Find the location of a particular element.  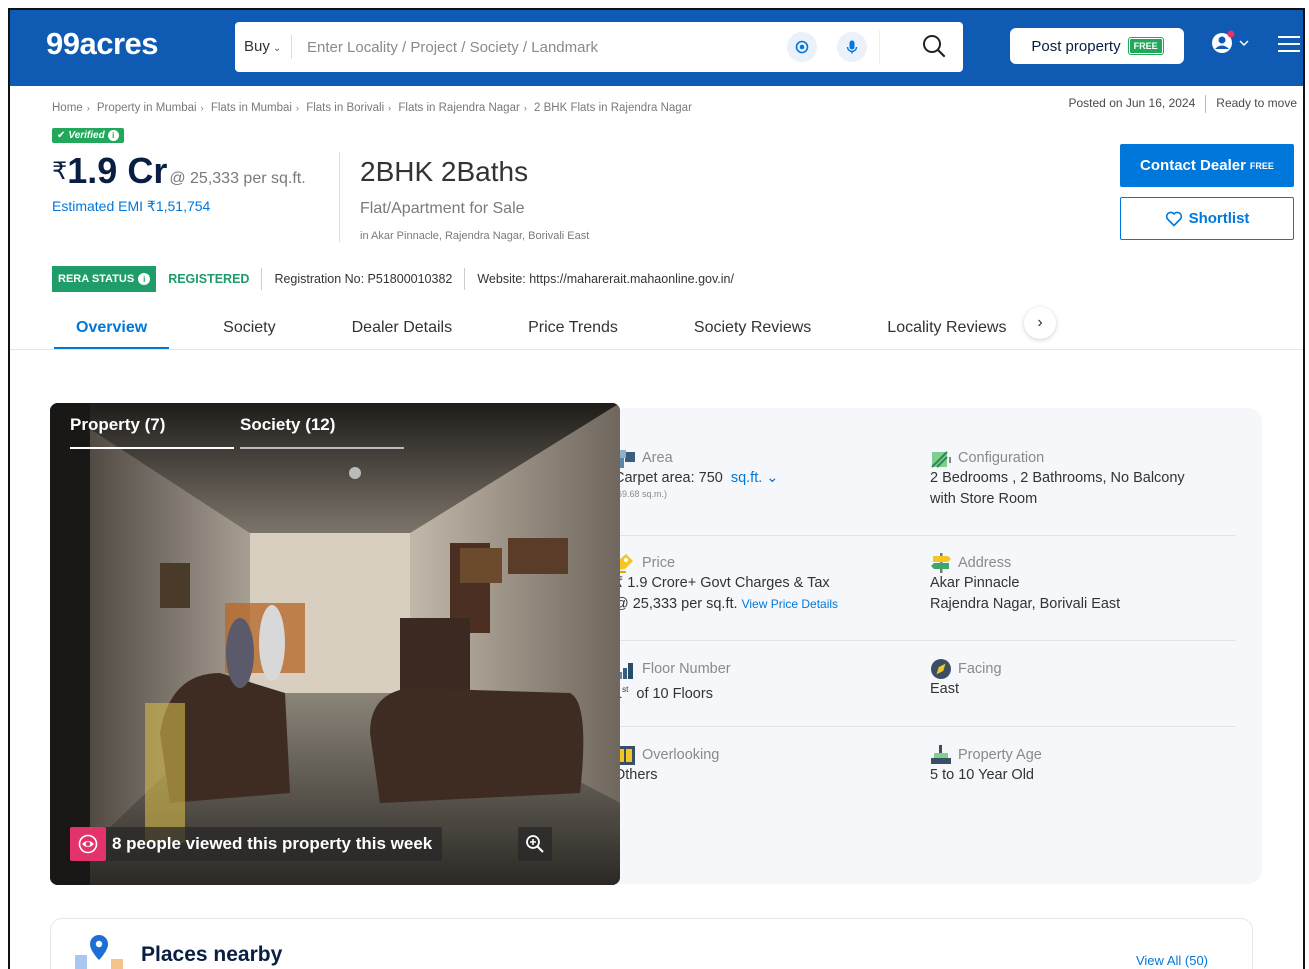

search-button is located at coordinates (936, 48).